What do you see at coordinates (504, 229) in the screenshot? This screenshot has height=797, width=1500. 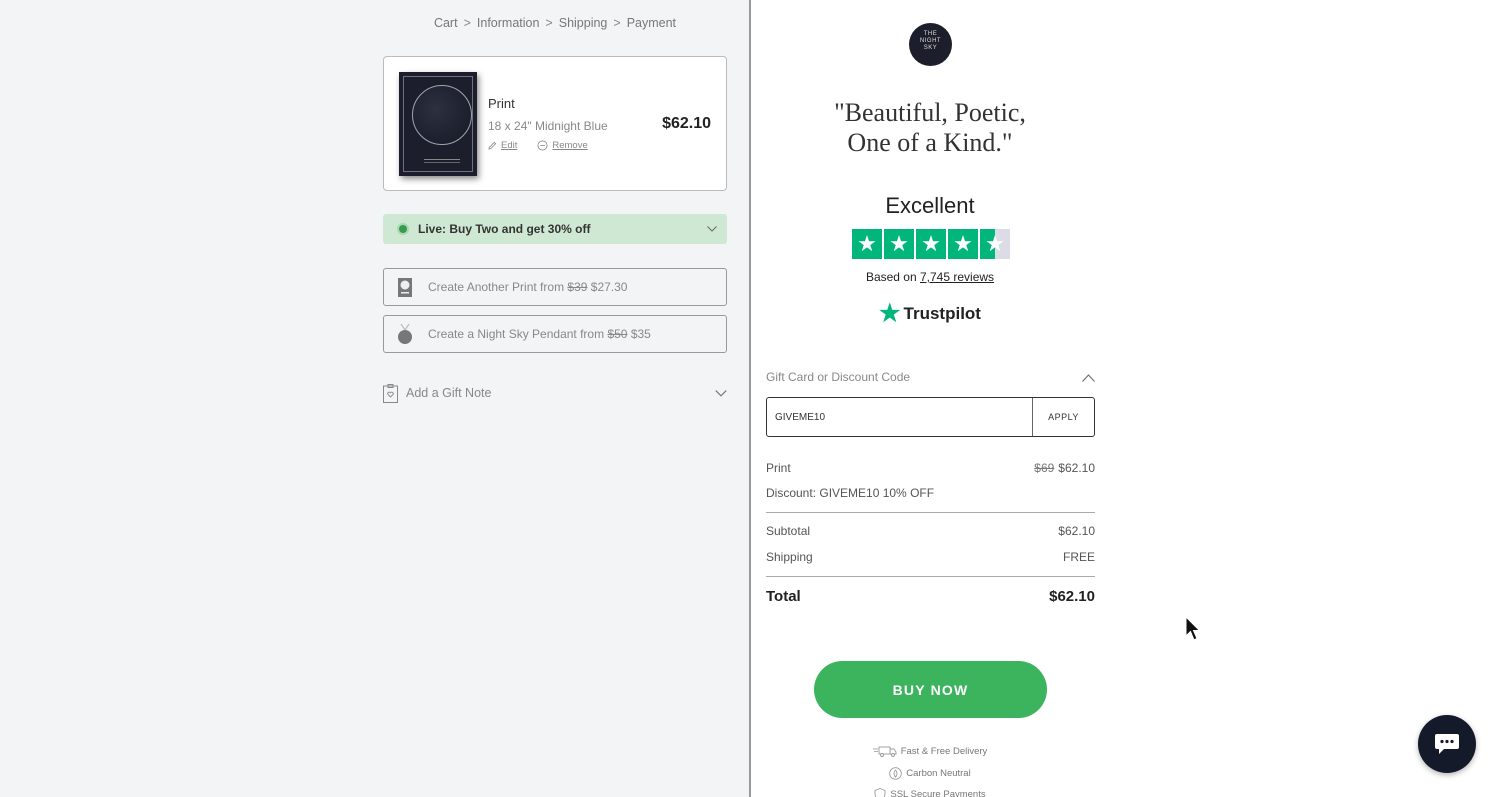 I see `promo-text: Live: Buy Two and get 30% off` at bounding box center [504, 229].